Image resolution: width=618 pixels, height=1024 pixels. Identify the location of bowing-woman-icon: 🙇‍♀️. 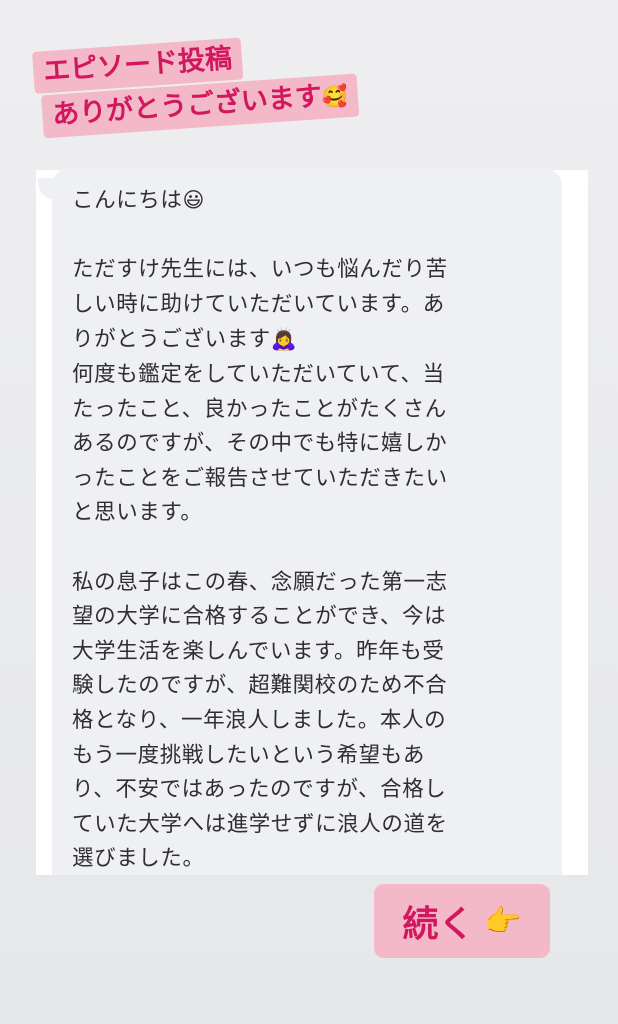
(284, 339).